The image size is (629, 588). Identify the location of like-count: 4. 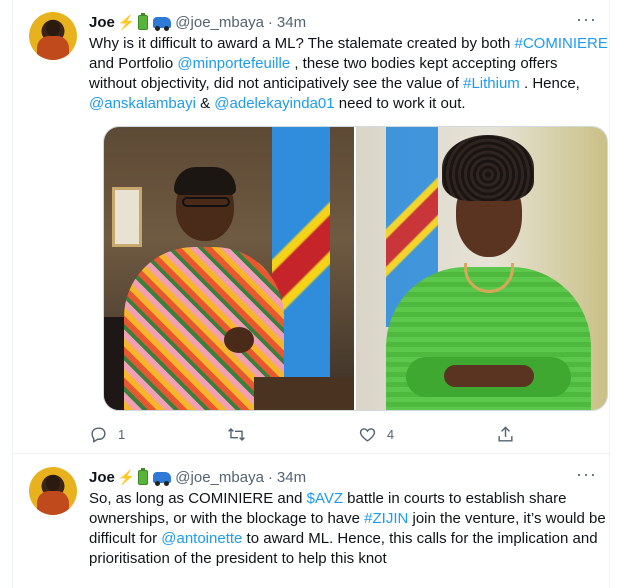
(390, 434).